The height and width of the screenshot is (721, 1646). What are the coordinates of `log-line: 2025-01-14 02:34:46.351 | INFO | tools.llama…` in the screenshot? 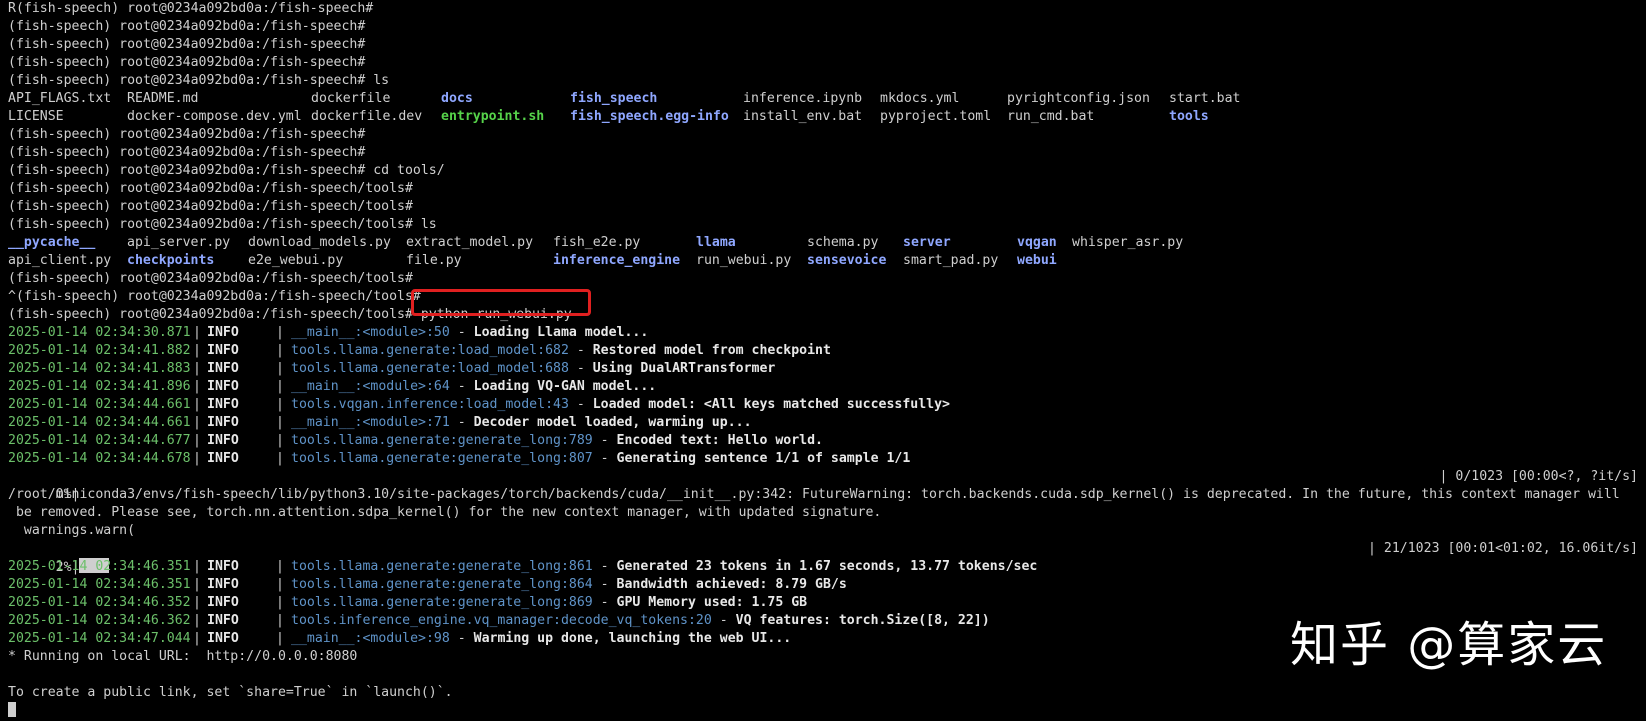 It's located at (823, 567).